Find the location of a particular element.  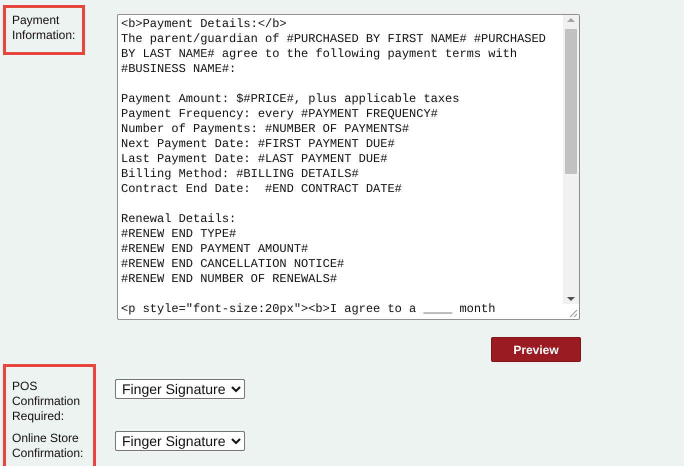

resize-grip-icon is located at coordinates (573, 313).